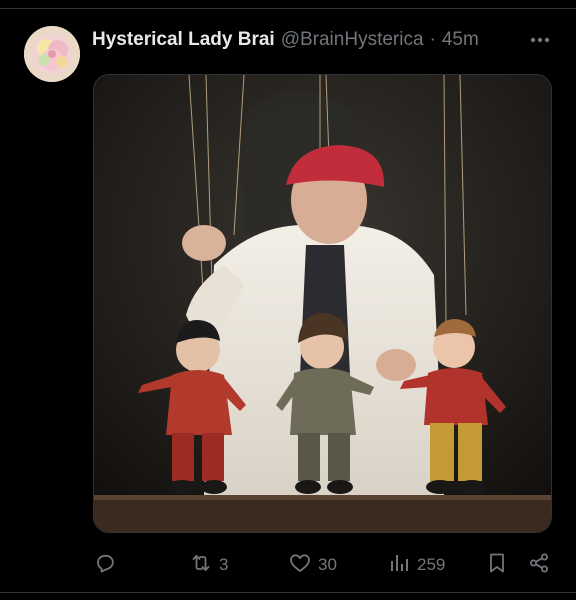  I want to click on avatar, so click(52, 54).